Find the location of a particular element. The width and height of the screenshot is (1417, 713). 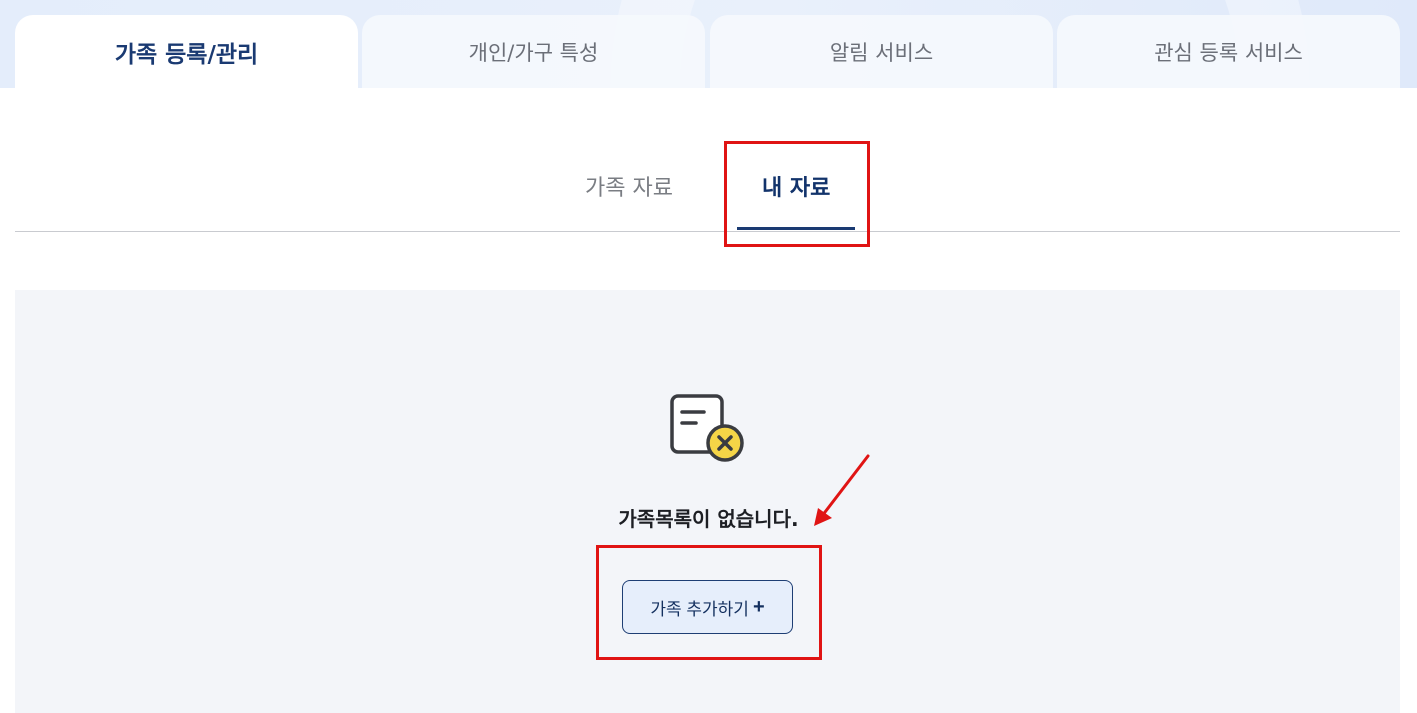

sub-tab-family-data: 가족 자료 is located at coordinates (629, 186).